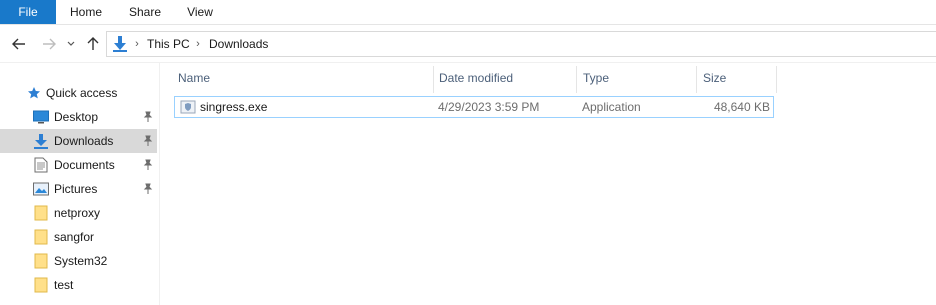 The height and width of the screenshot is (305, 936). I want to click on sidebar-item-netproxy: netproxy, so click(78, 213).